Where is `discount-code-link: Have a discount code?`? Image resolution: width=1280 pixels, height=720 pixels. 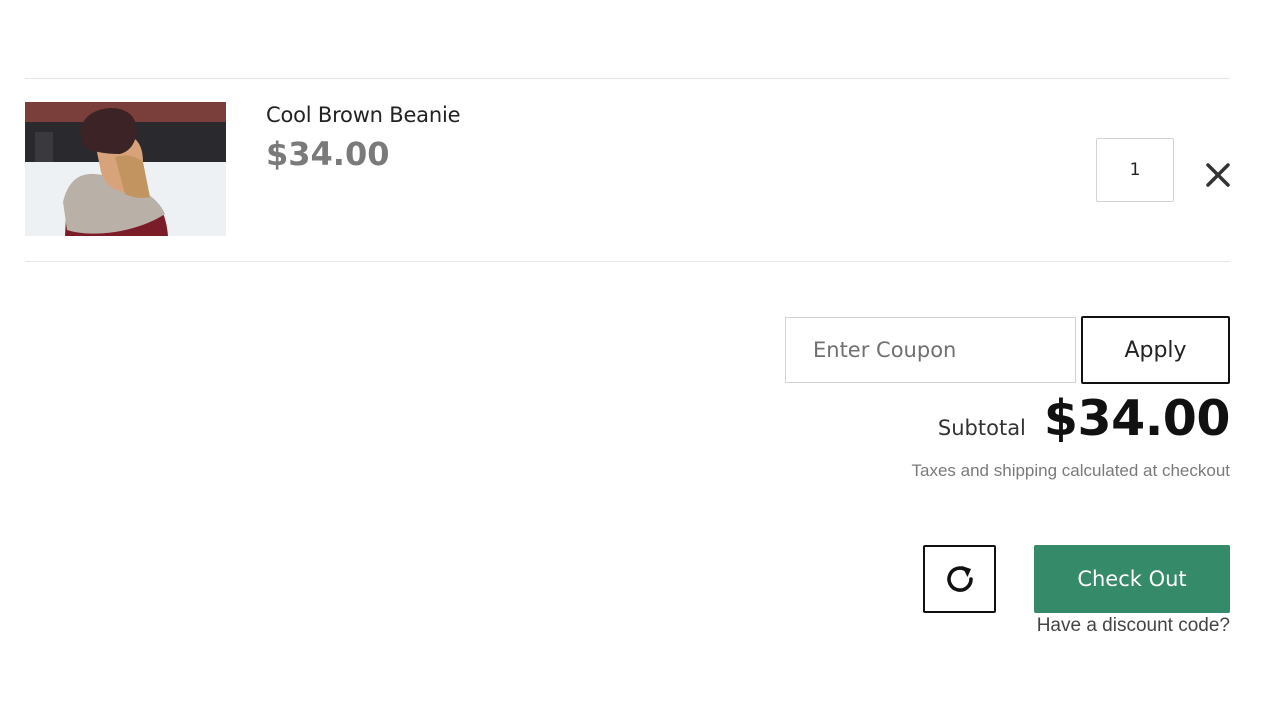 discount-code-link: Have a discount code? is located at coordinates (1133, 626).